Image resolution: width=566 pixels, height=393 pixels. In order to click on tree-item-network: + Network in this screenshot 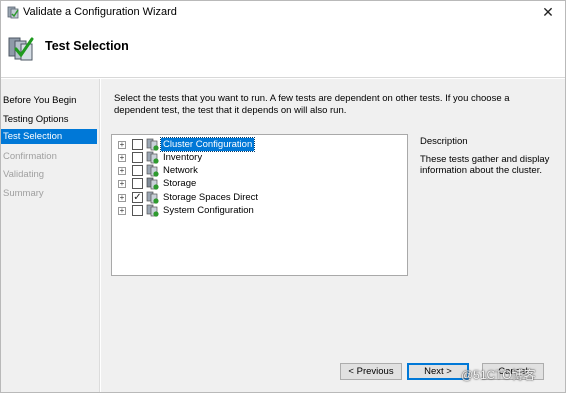, I will do `click(258, 170)`.